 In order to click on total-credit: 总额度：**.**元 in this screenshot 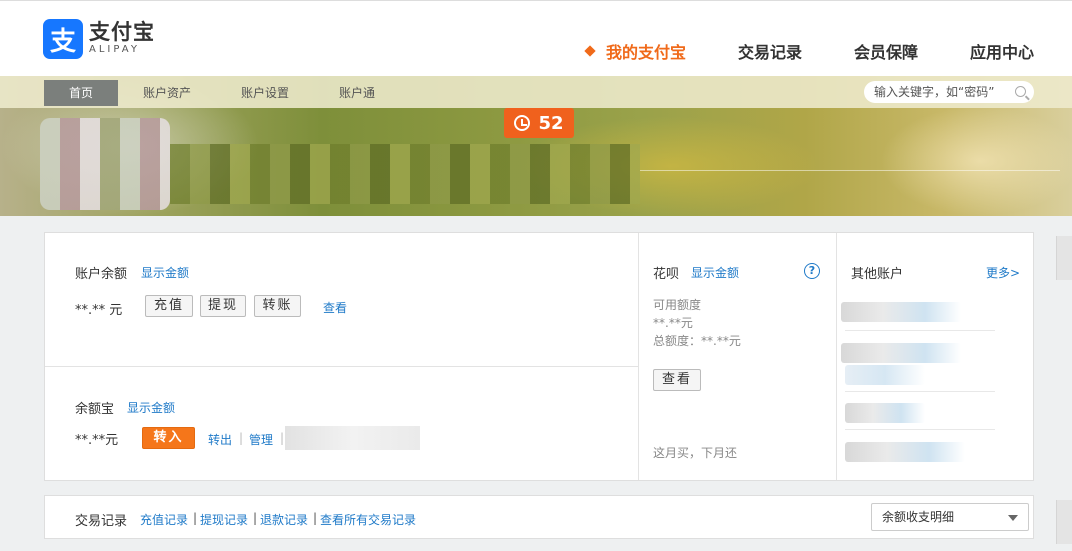, I will do `click(697, 341)`.